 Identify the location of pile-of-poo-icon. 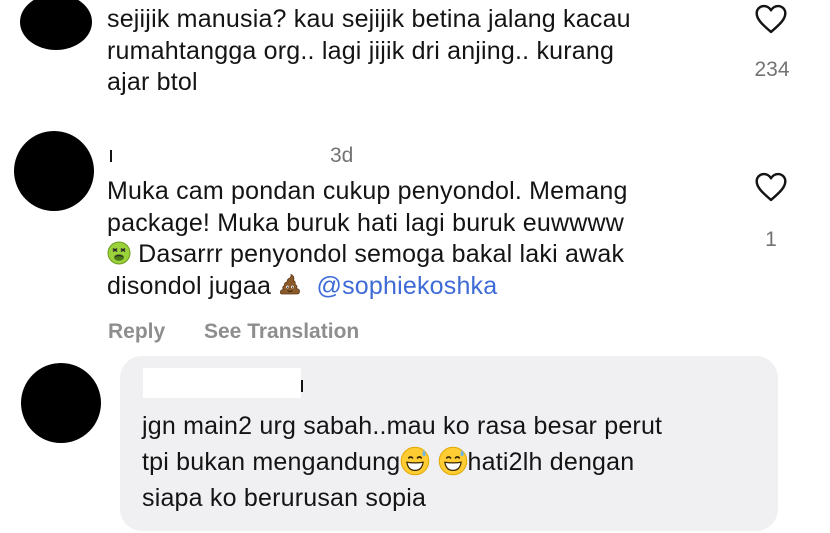
(290, 283).